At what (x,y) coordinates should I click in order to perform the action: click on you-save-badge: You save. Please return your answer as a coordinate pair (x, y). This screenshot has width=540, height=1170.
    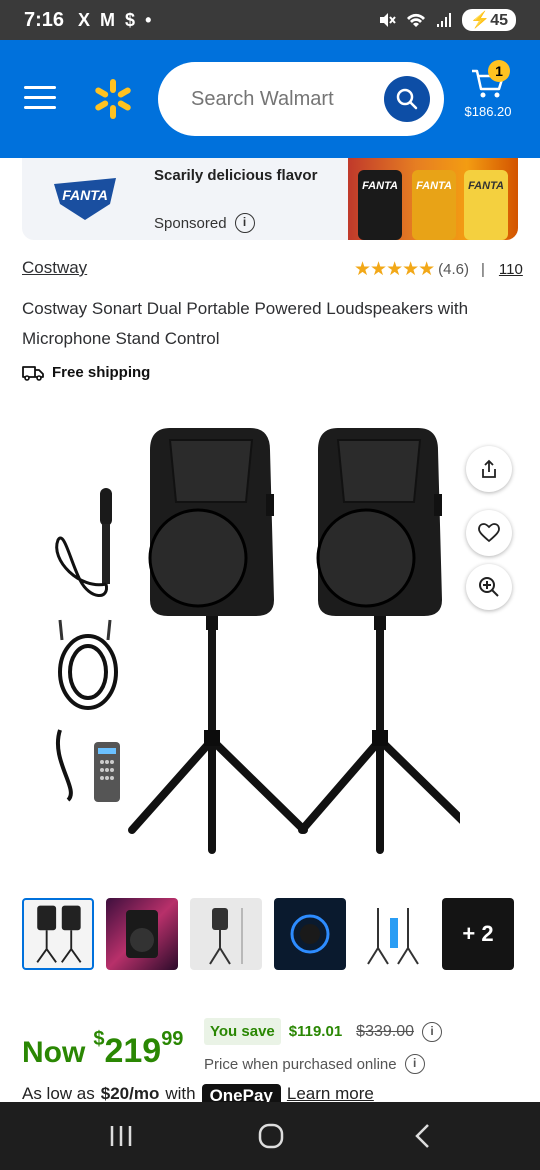
    Looking at the image, I should click on (242, 1031).